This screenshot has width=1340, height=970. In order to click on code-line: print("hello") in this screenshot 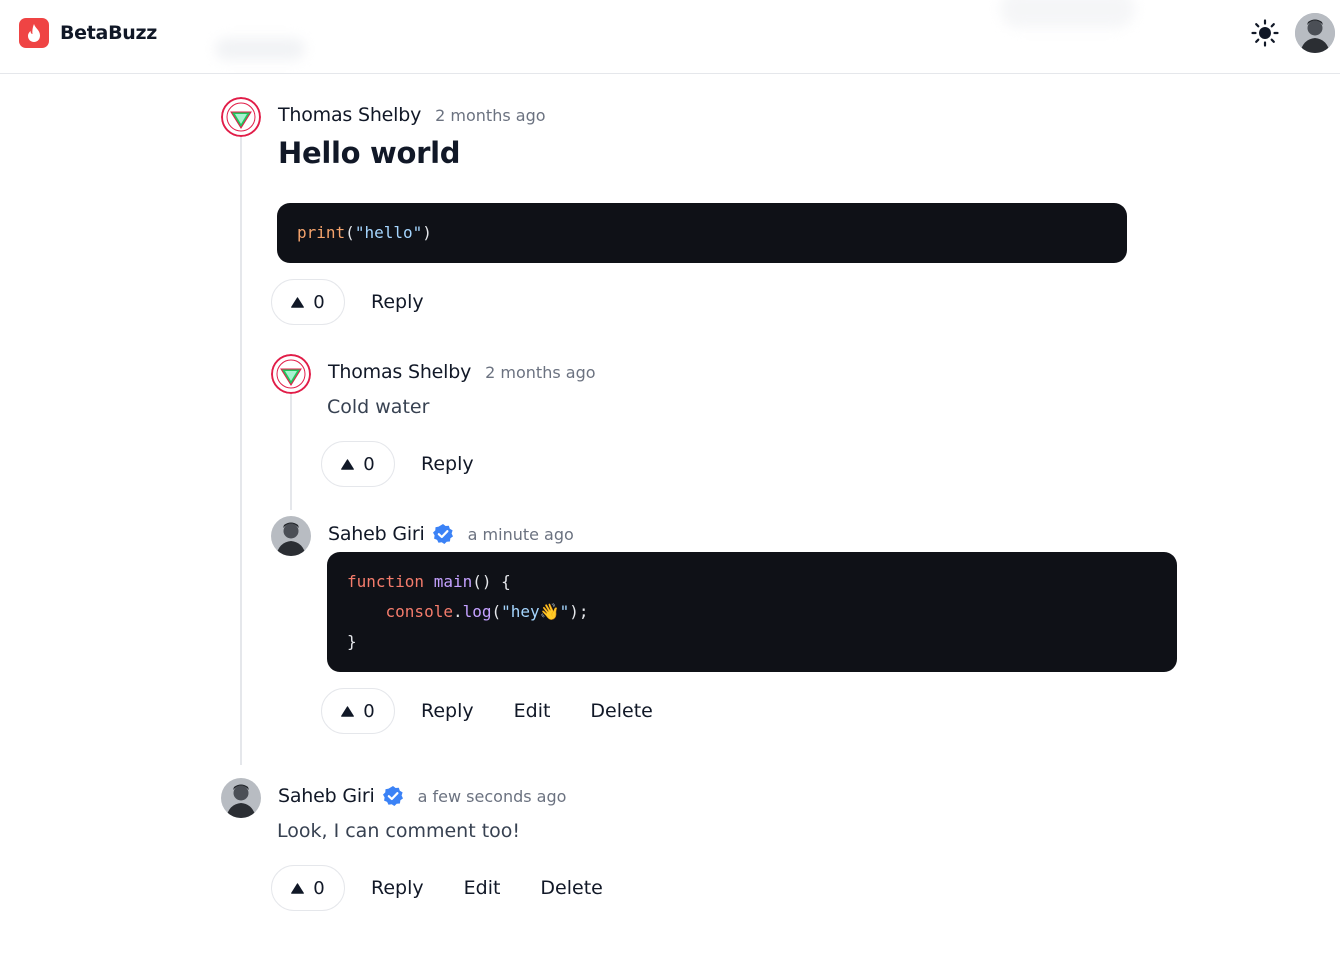, I will do `click(364, 232)`.